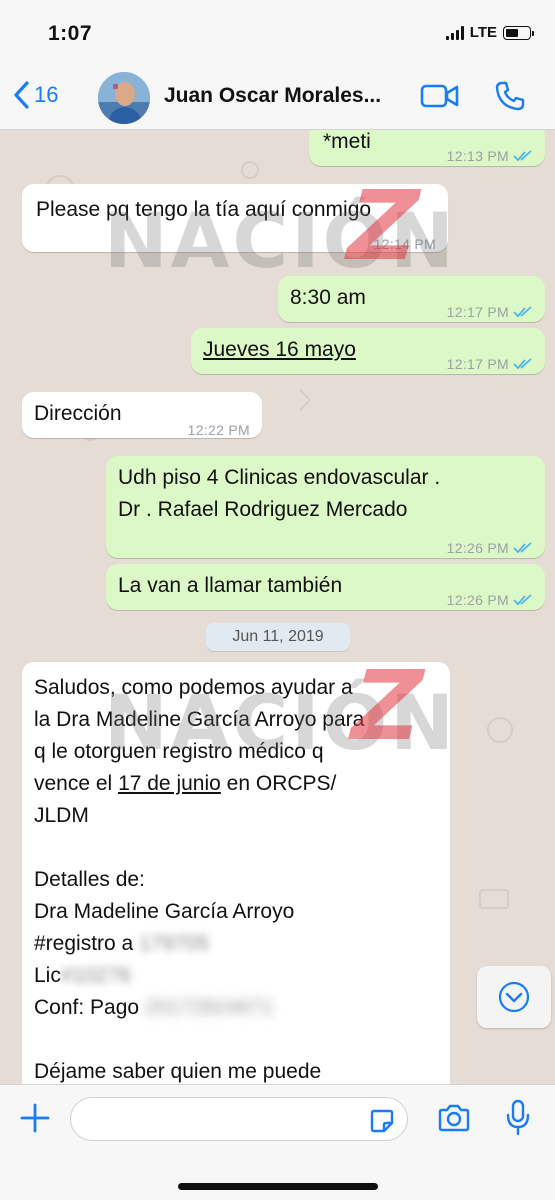  What do you see at coordinates (277, 32) in the screenshot?
I see `status-bar: 1:07 LTE` at bounding box center [277, 32].